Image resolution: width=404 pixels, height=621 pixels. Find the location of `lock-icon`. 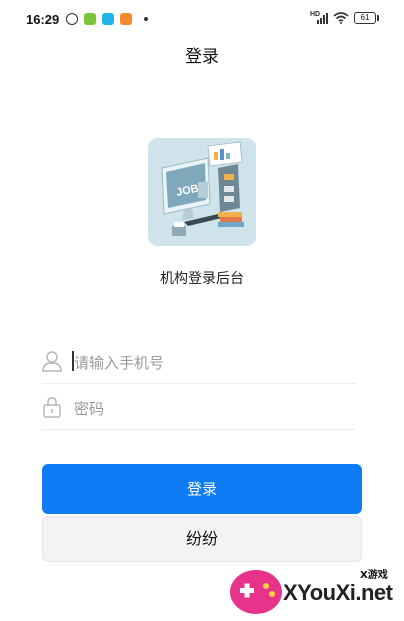

lock-icon is located at coordinates (52, 407).